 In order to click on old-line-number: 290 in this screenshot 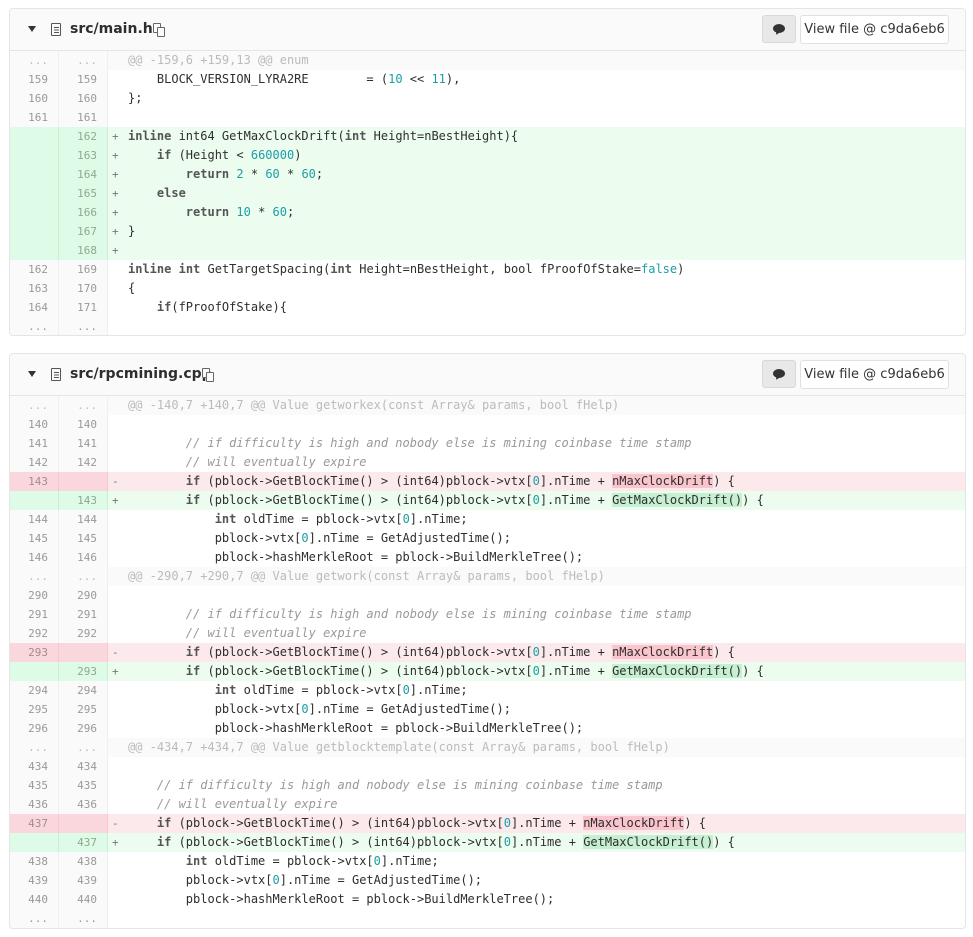, I will do `click(34, 595)`.